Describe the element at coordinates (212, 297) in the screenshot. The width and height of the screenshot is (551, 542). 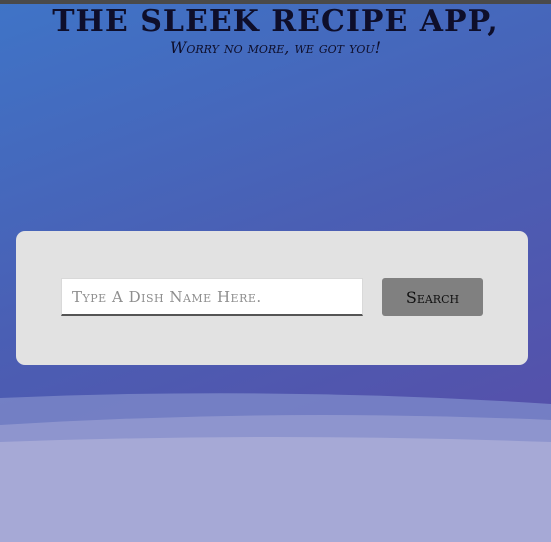
I see `dish-search-input` at that location.